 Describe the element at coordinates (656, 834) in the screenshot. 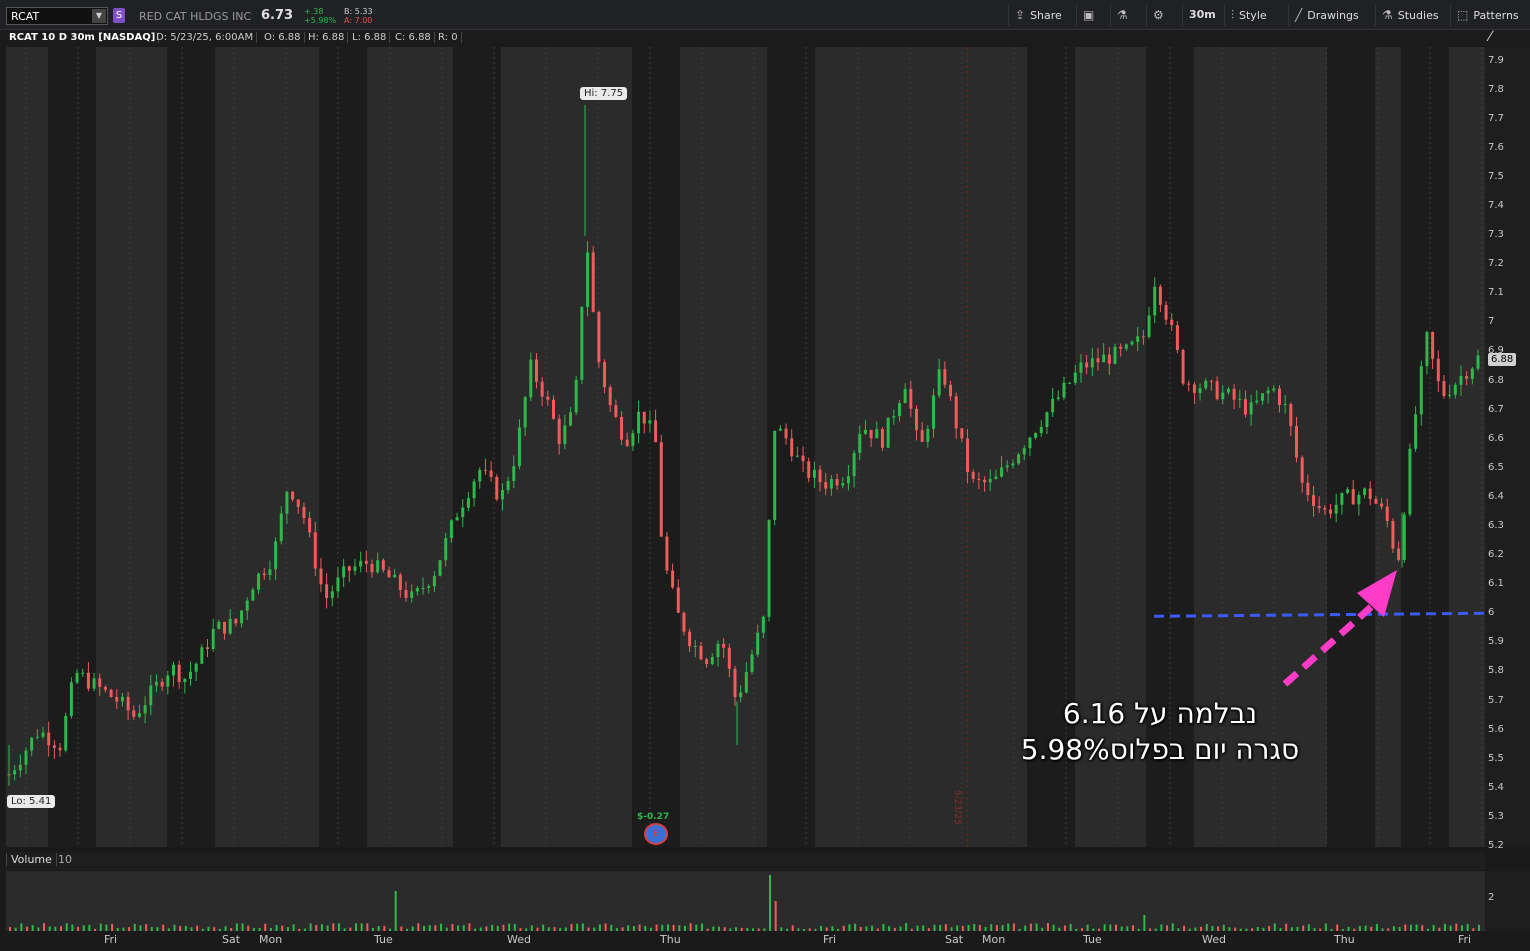

I see `earnings-icon: E` at that location.